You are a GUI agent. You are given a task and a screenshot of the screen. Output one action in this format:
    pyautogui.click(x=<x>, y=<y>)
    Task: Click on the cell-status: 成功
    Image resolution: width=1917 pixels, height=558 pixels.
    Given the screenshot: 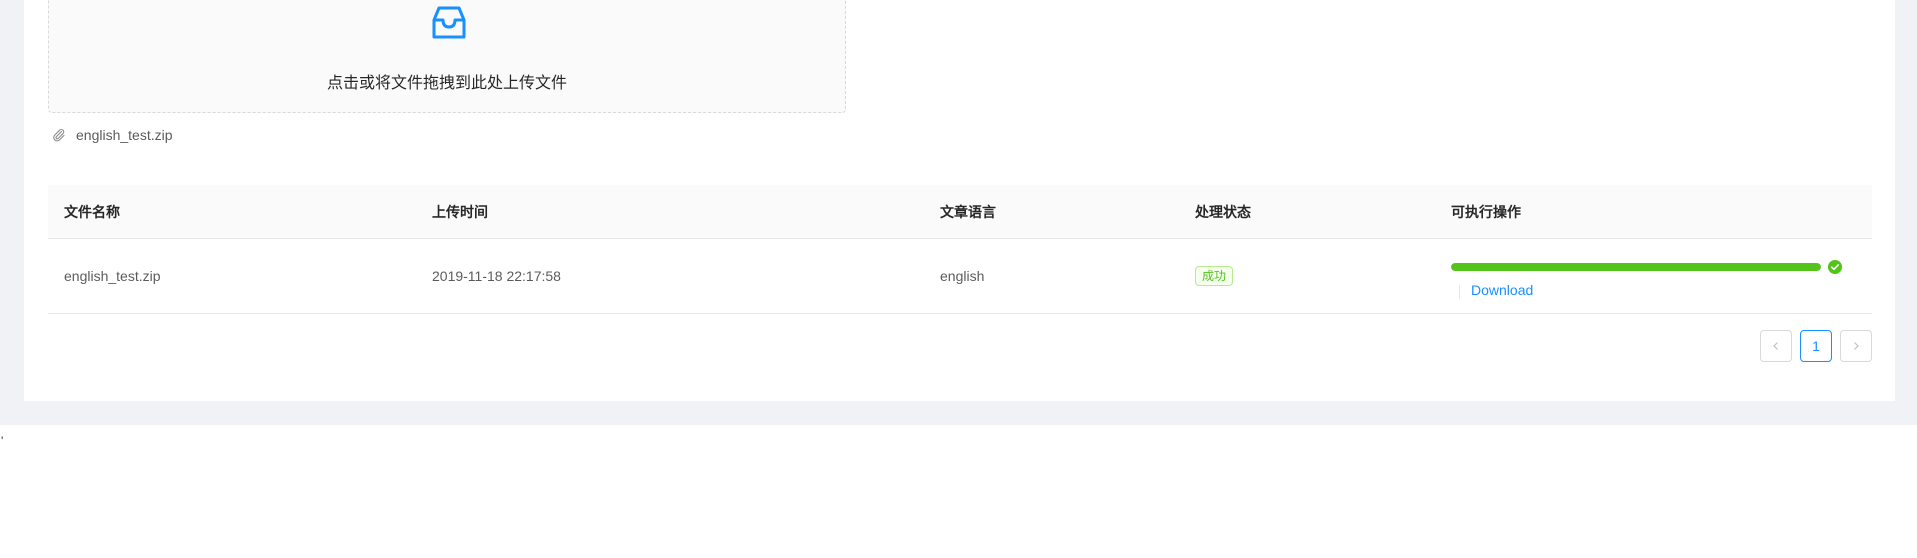 What is the action you would take?
    pyautogui.click(x=1214, y=276)
    